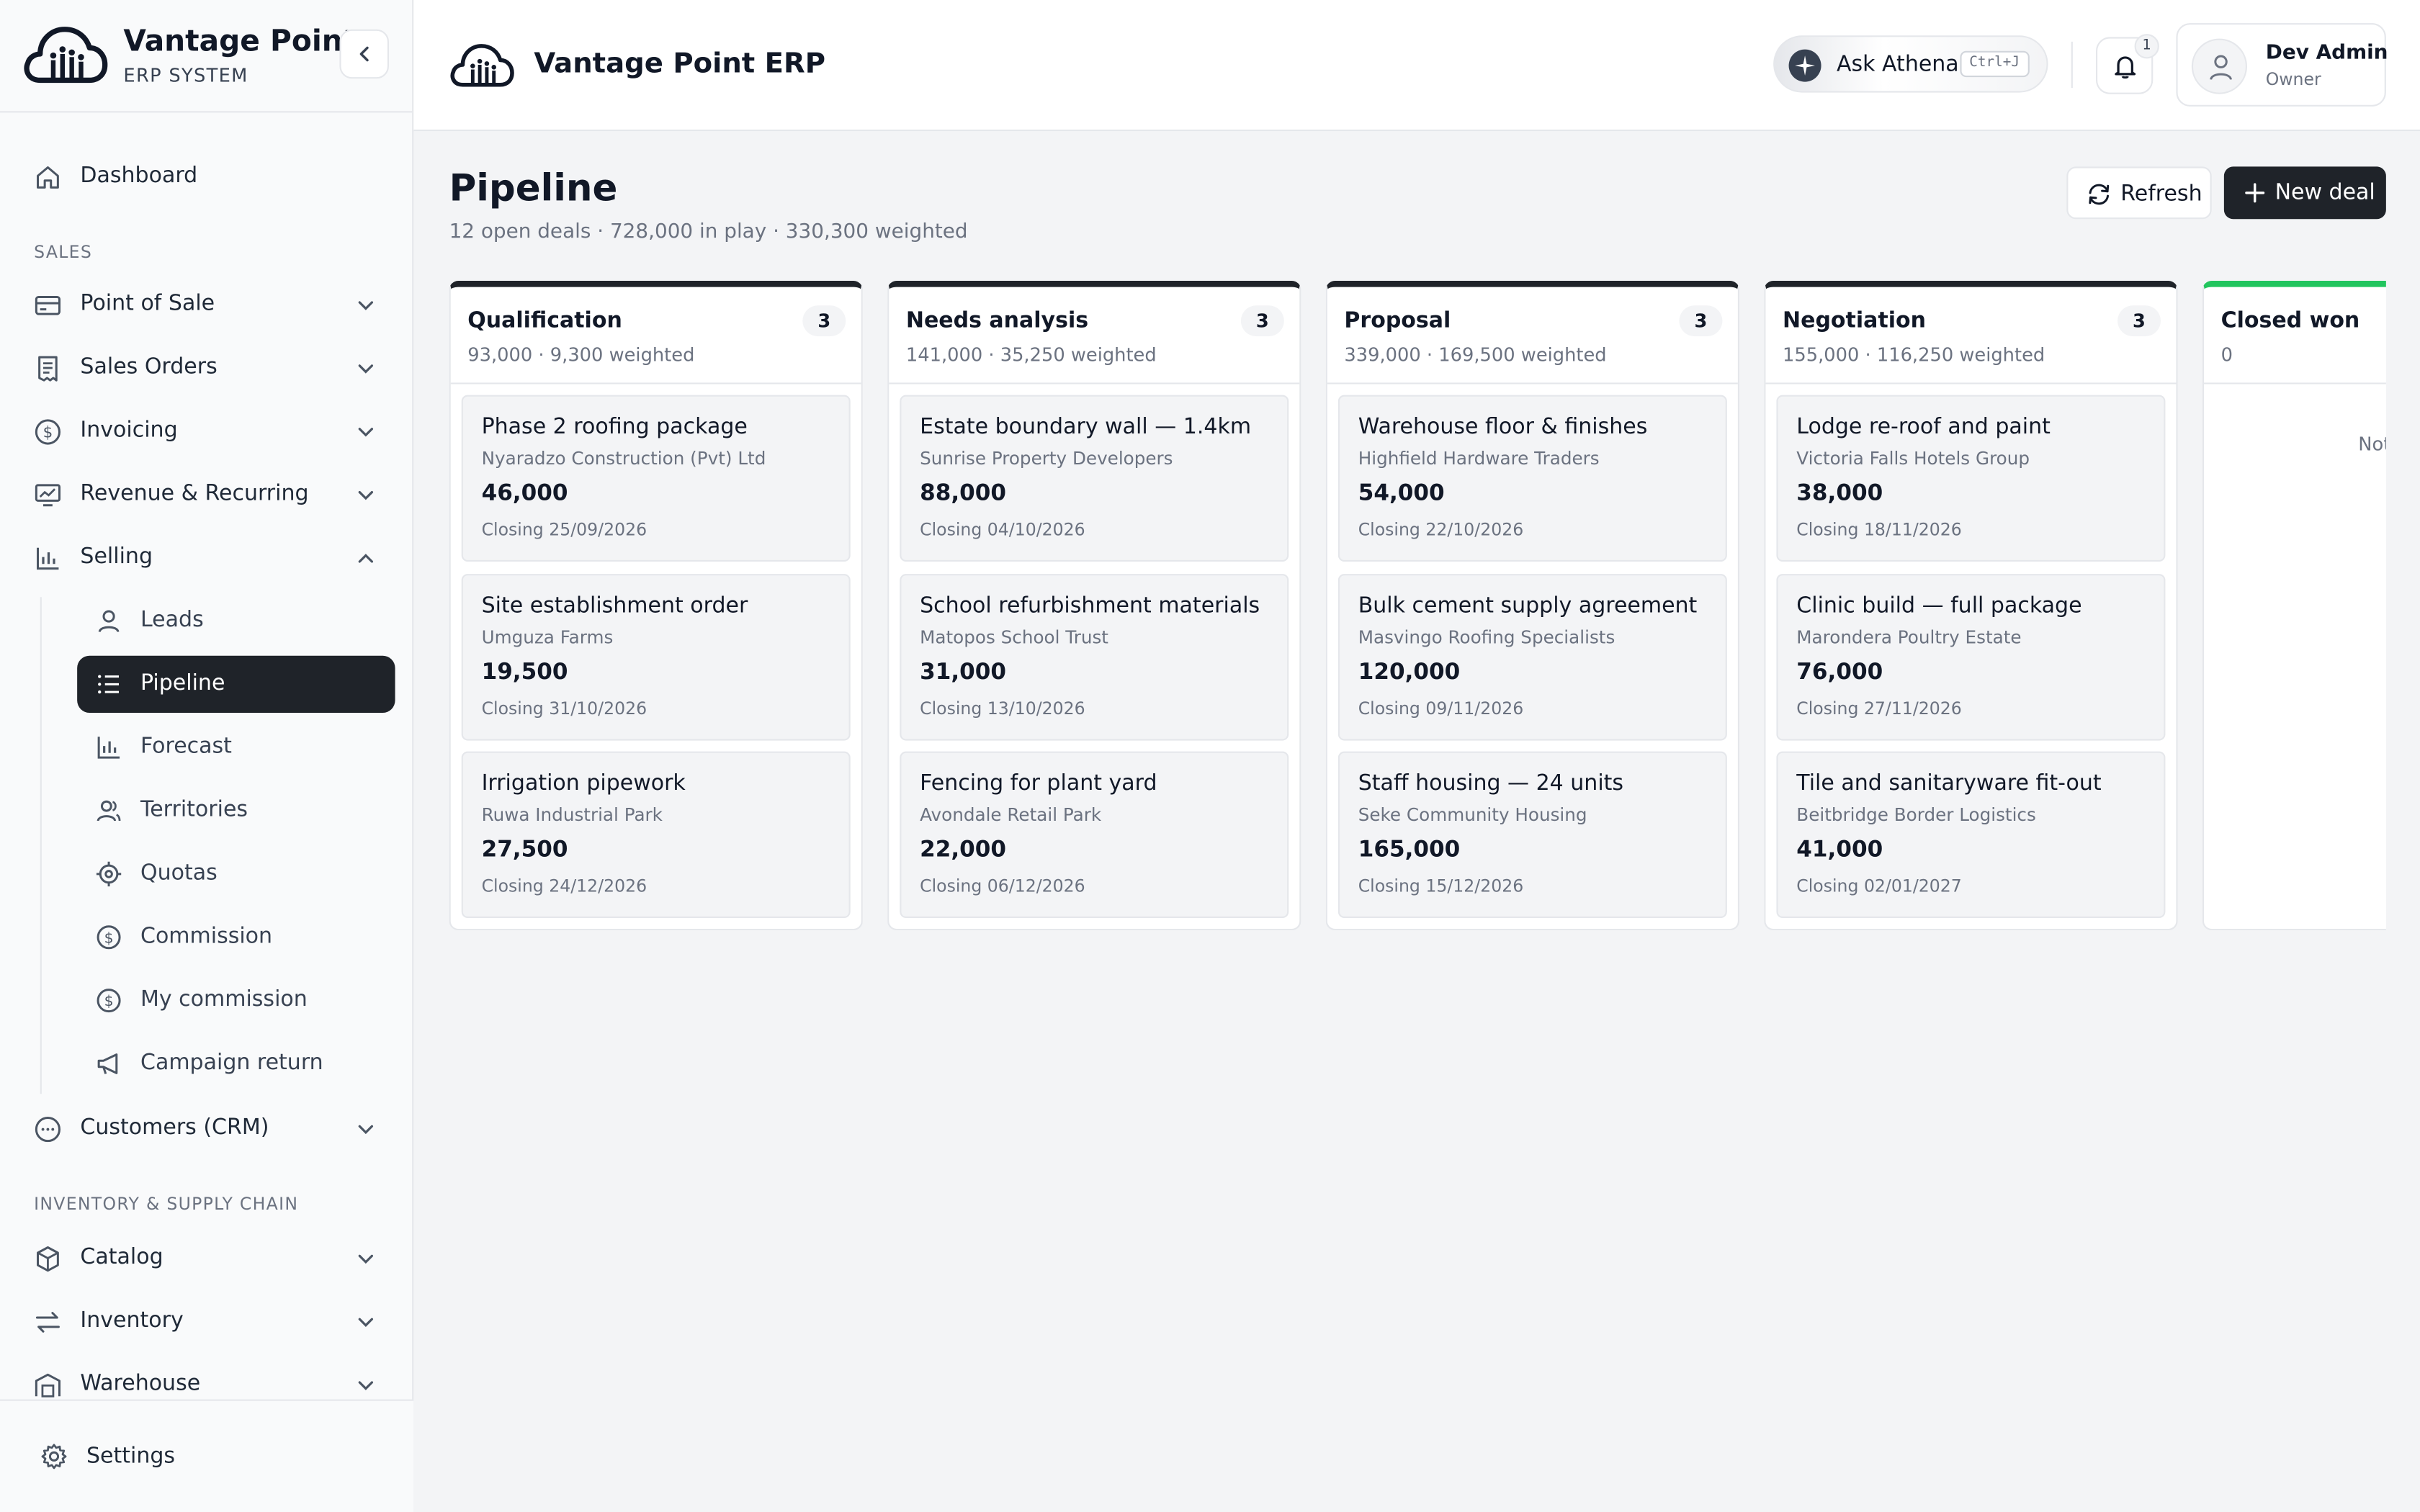 The height and width of the screenshot is (1512, 2420). What do you see at coordinates (1401, 493) in the screenshot?
I see `deal-amount: 54,000` at bounding box center [1401, 493].